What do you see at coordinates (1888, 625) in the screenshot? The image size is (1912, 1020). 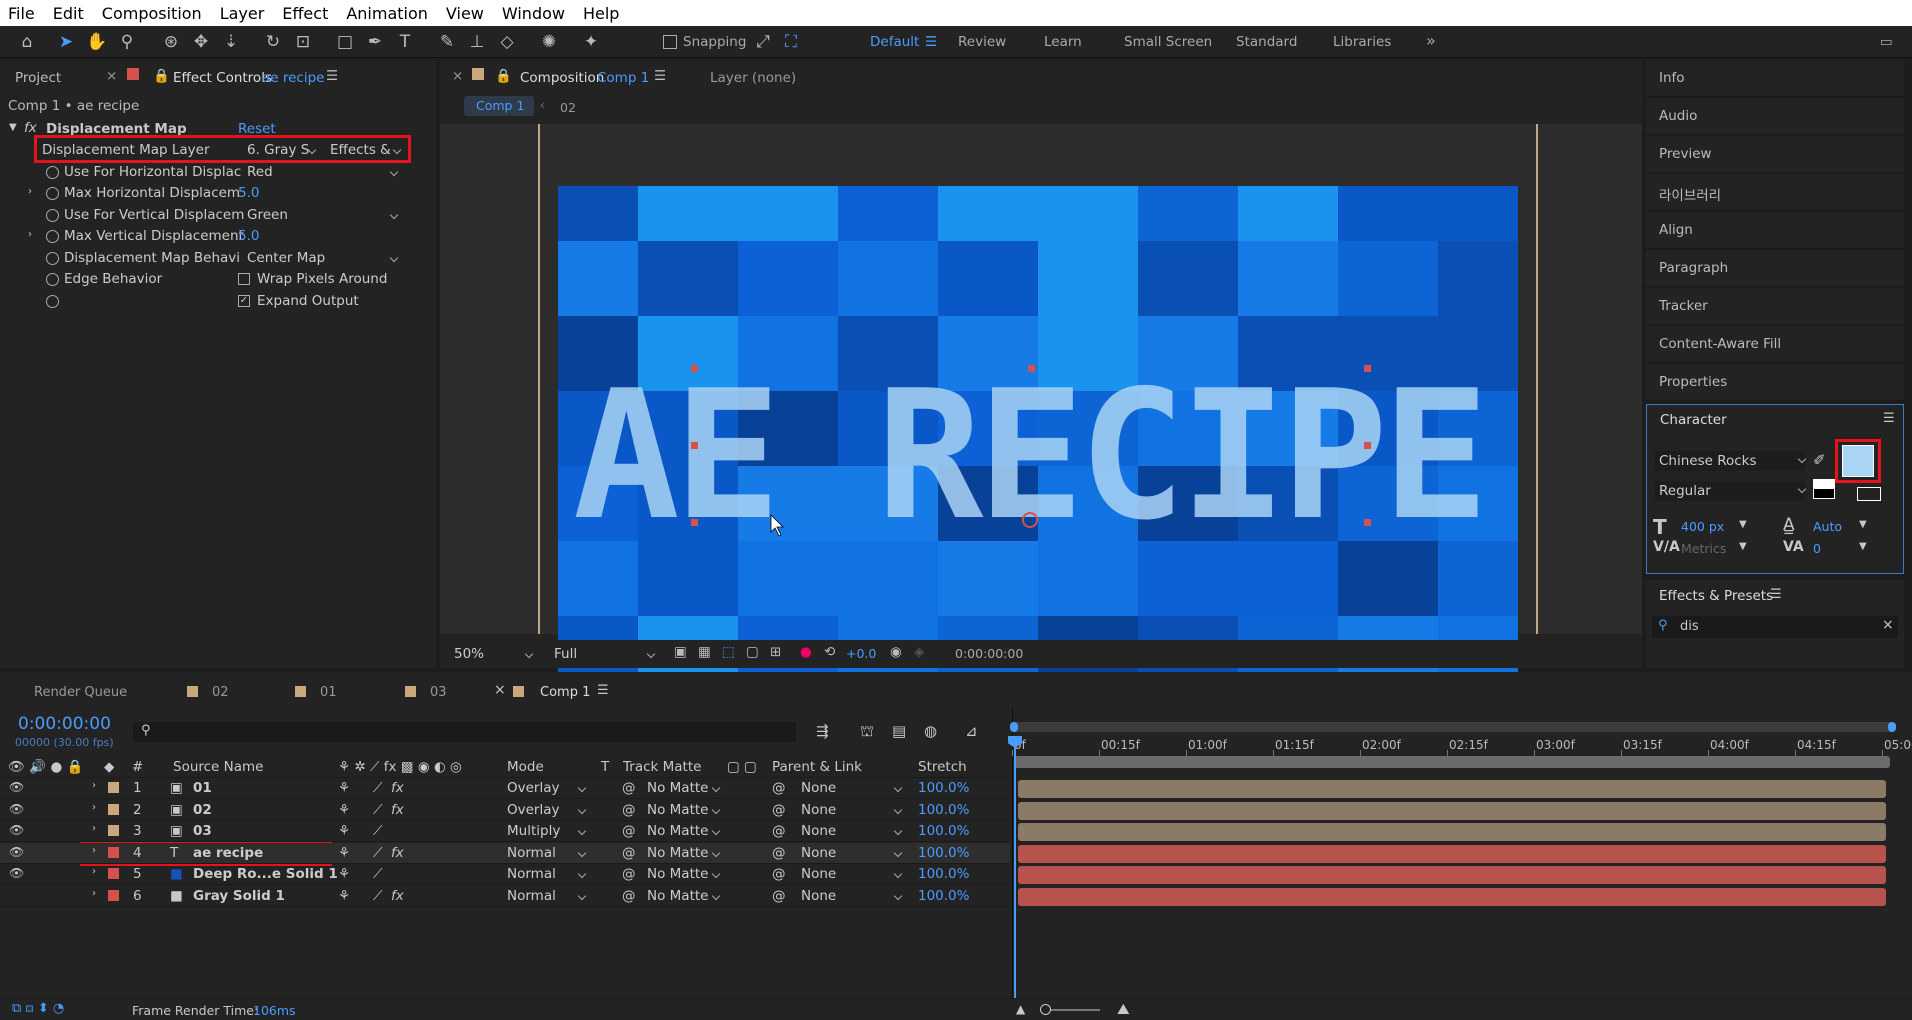 I see `clear-search-icon: ×` at bounding box center [1888, 625].